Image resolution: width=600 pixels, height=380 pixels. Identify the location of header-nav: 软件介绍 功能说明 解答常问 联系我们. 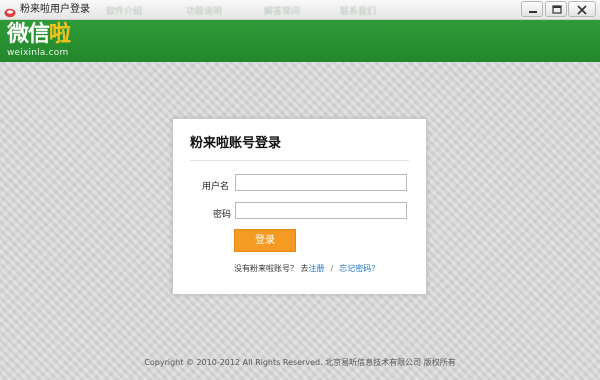
(300, 10).